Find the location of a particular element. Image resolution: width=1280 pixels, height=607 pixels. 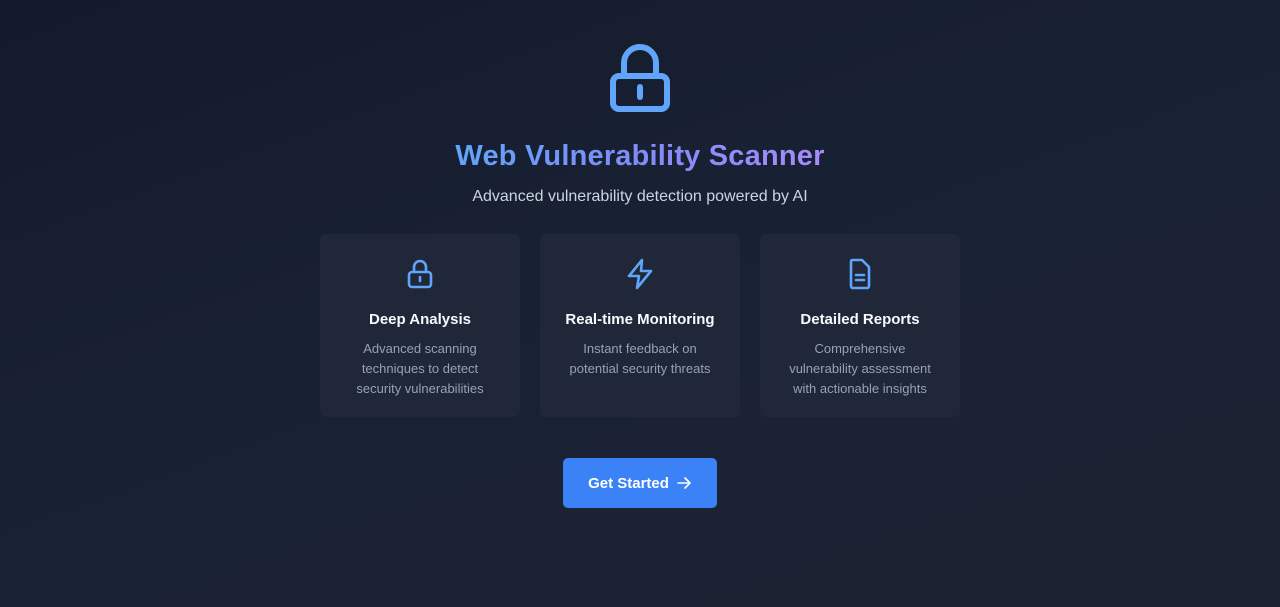

document-icon is located at coordinates (860, 274).